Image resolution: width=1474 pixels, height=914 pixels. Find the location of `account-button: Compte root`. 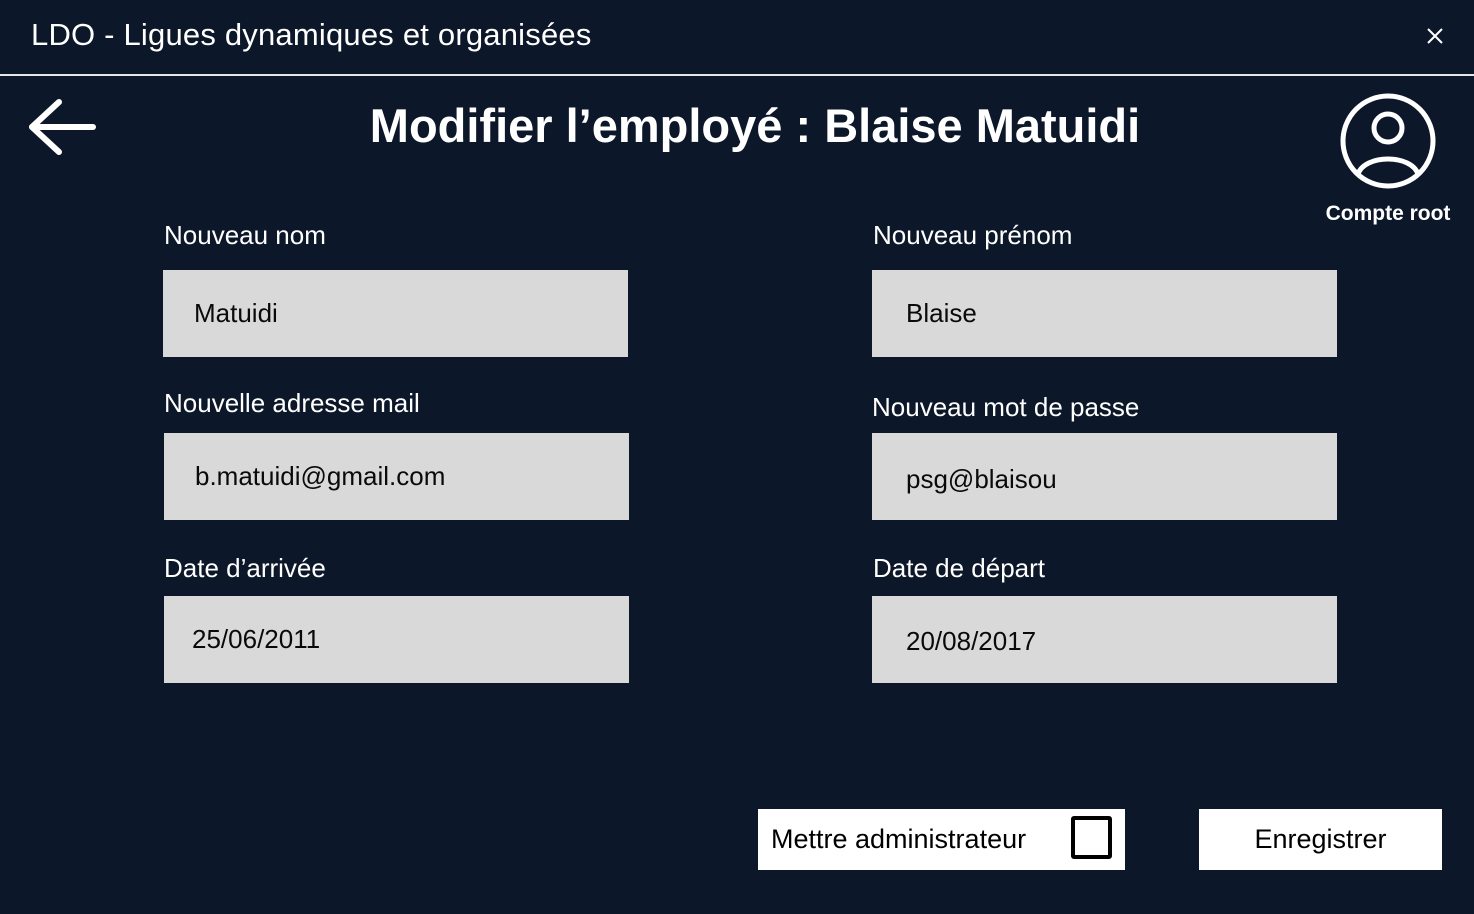

account-button: Compte root is located at coordinates (1388, 161).